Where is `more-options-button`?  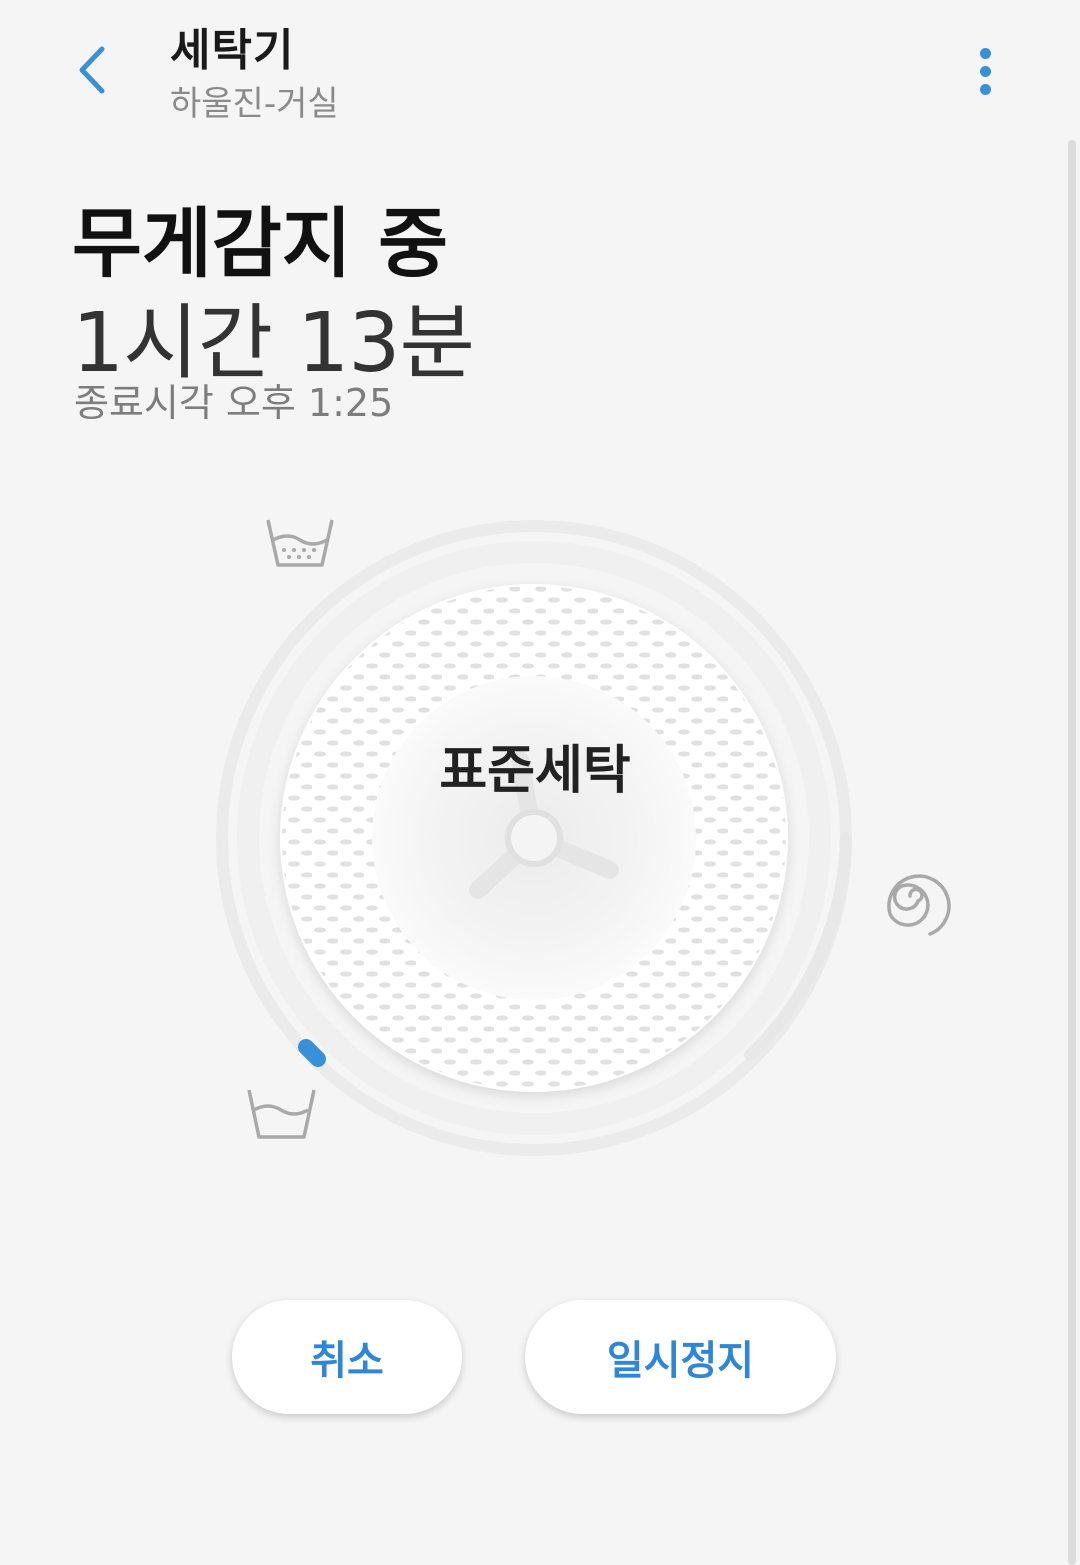
more-options-button is located at coordinates (985, 71).